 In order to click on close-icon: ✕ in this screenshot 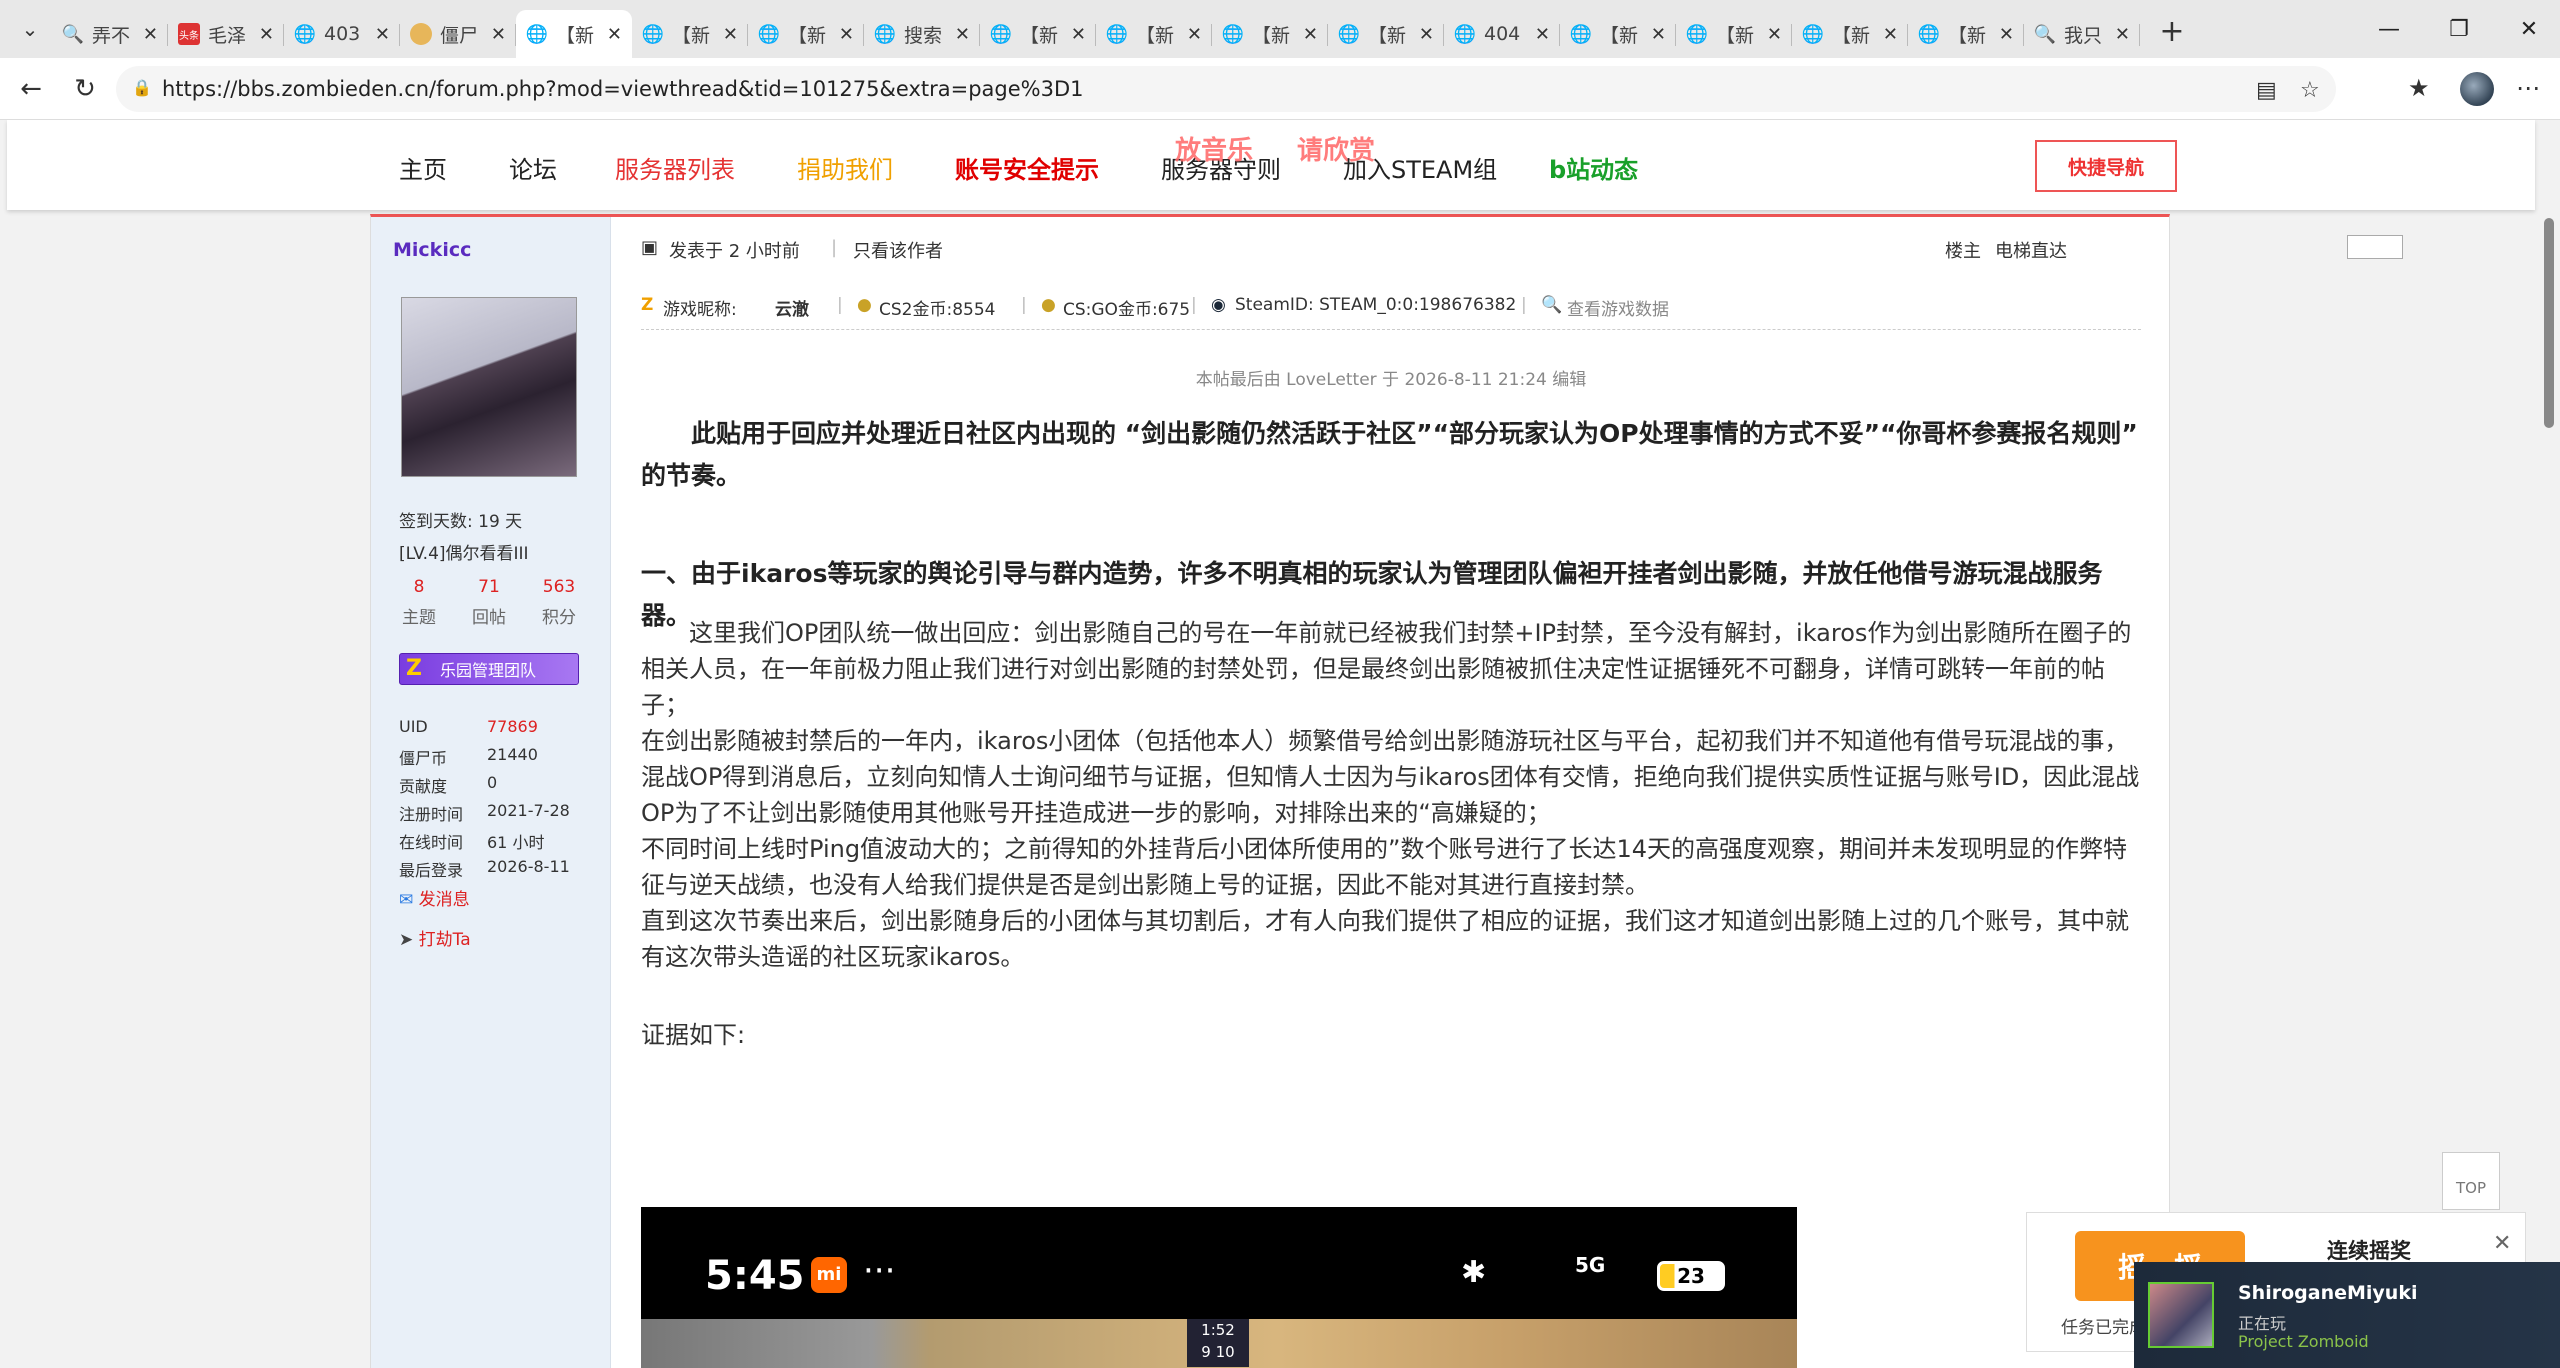, I will do `click(2502, 1243)`.